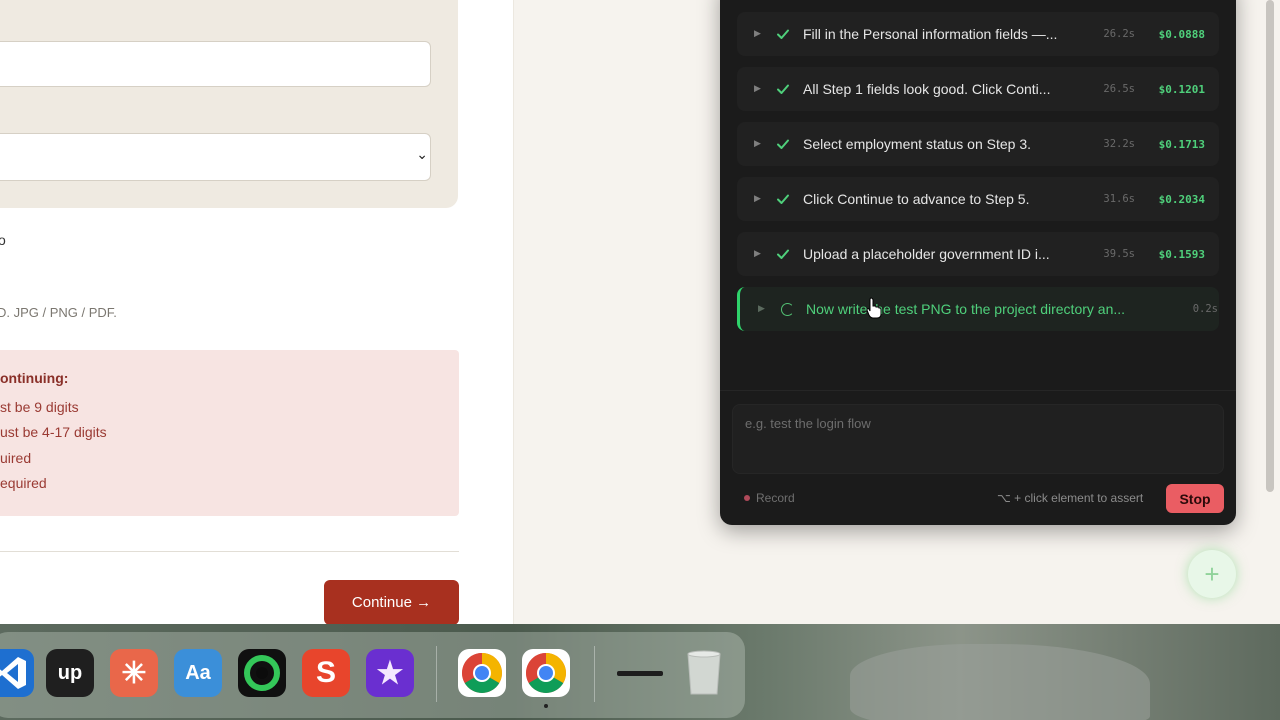  Describe the element at coordinates (3, 240) in the screenshot. I see `upload-label-fragment: o` at that location.